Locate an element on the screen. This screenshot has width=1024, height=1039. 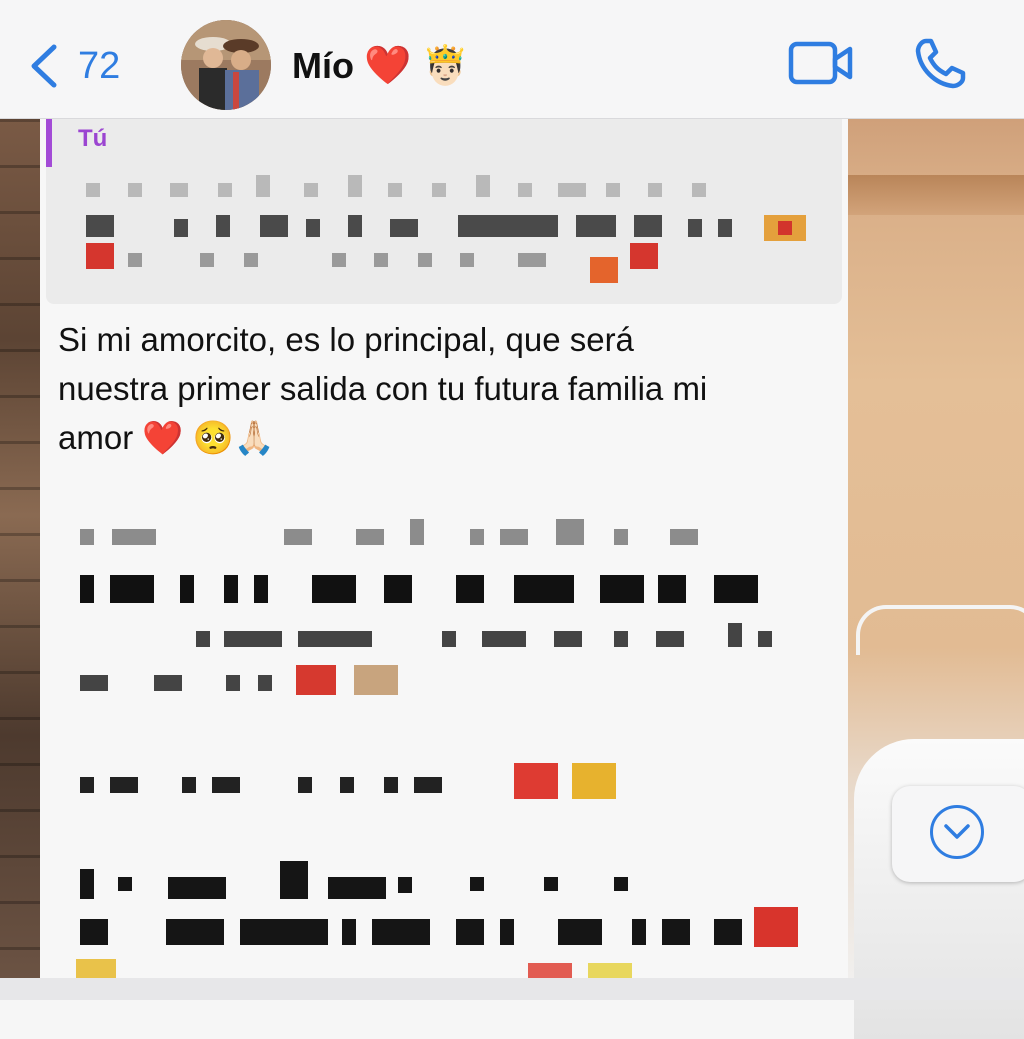
voice-call-button is located at coordinates (940, 66).